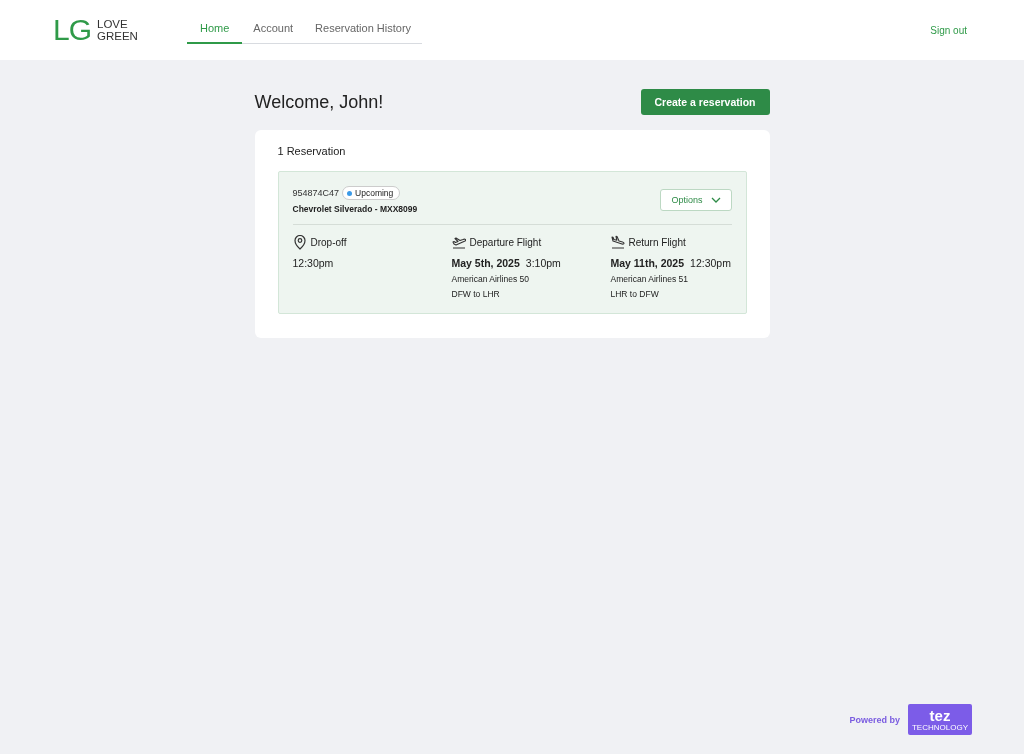 This screenshot has height=754, width=1024. I want to click on flight-date: May 11th, 2025, so click(647, 263).